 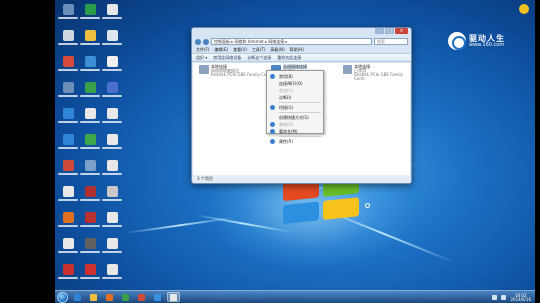 I want to click on context-menu-item: 属性(R), so click(x=295, y=141).